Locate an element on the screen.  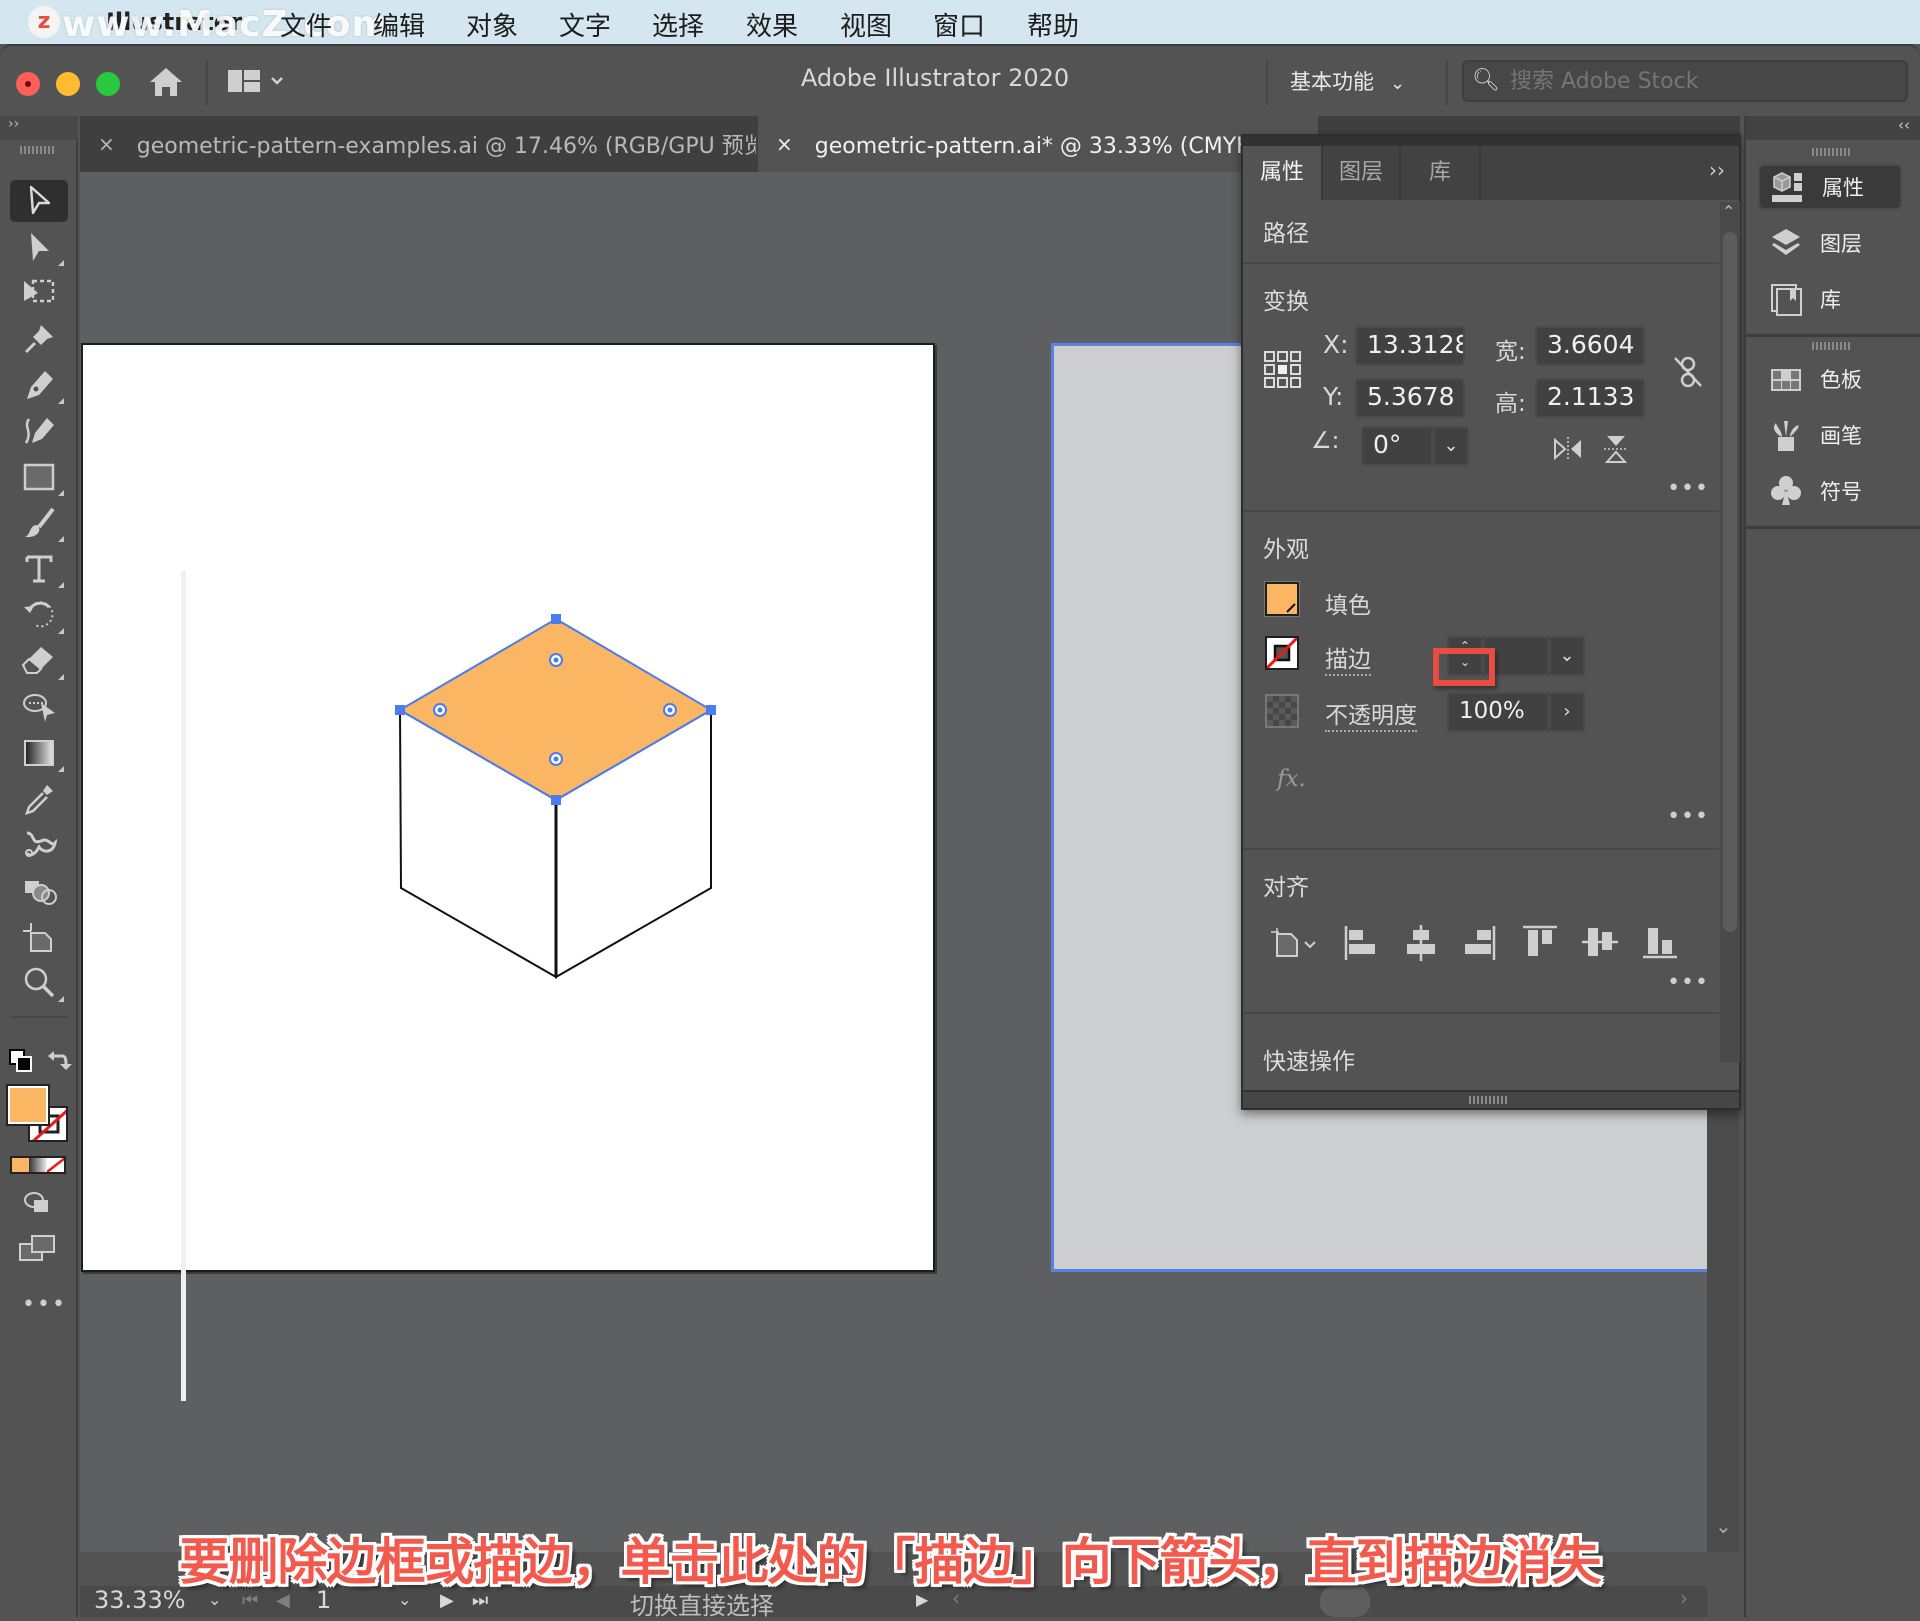
dock-item-properties: 属性 is located at coordinates (1830, 187).